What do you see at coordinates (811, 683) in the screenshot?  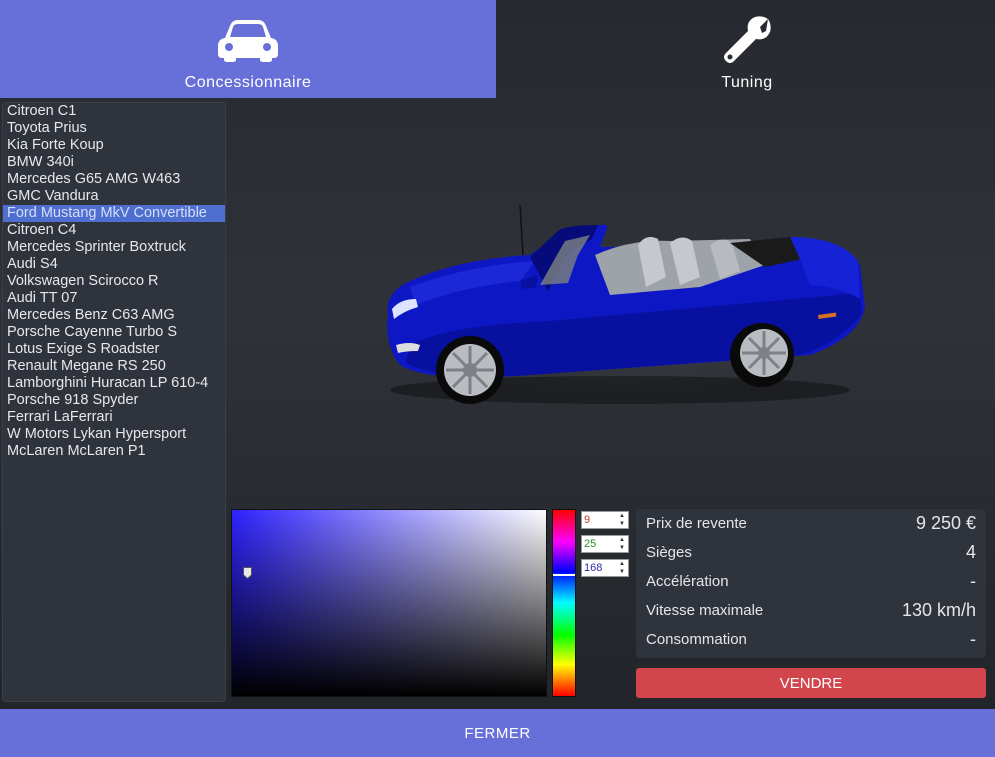 I see `sell-button: VENDRE` at bounding box center [811, 683].